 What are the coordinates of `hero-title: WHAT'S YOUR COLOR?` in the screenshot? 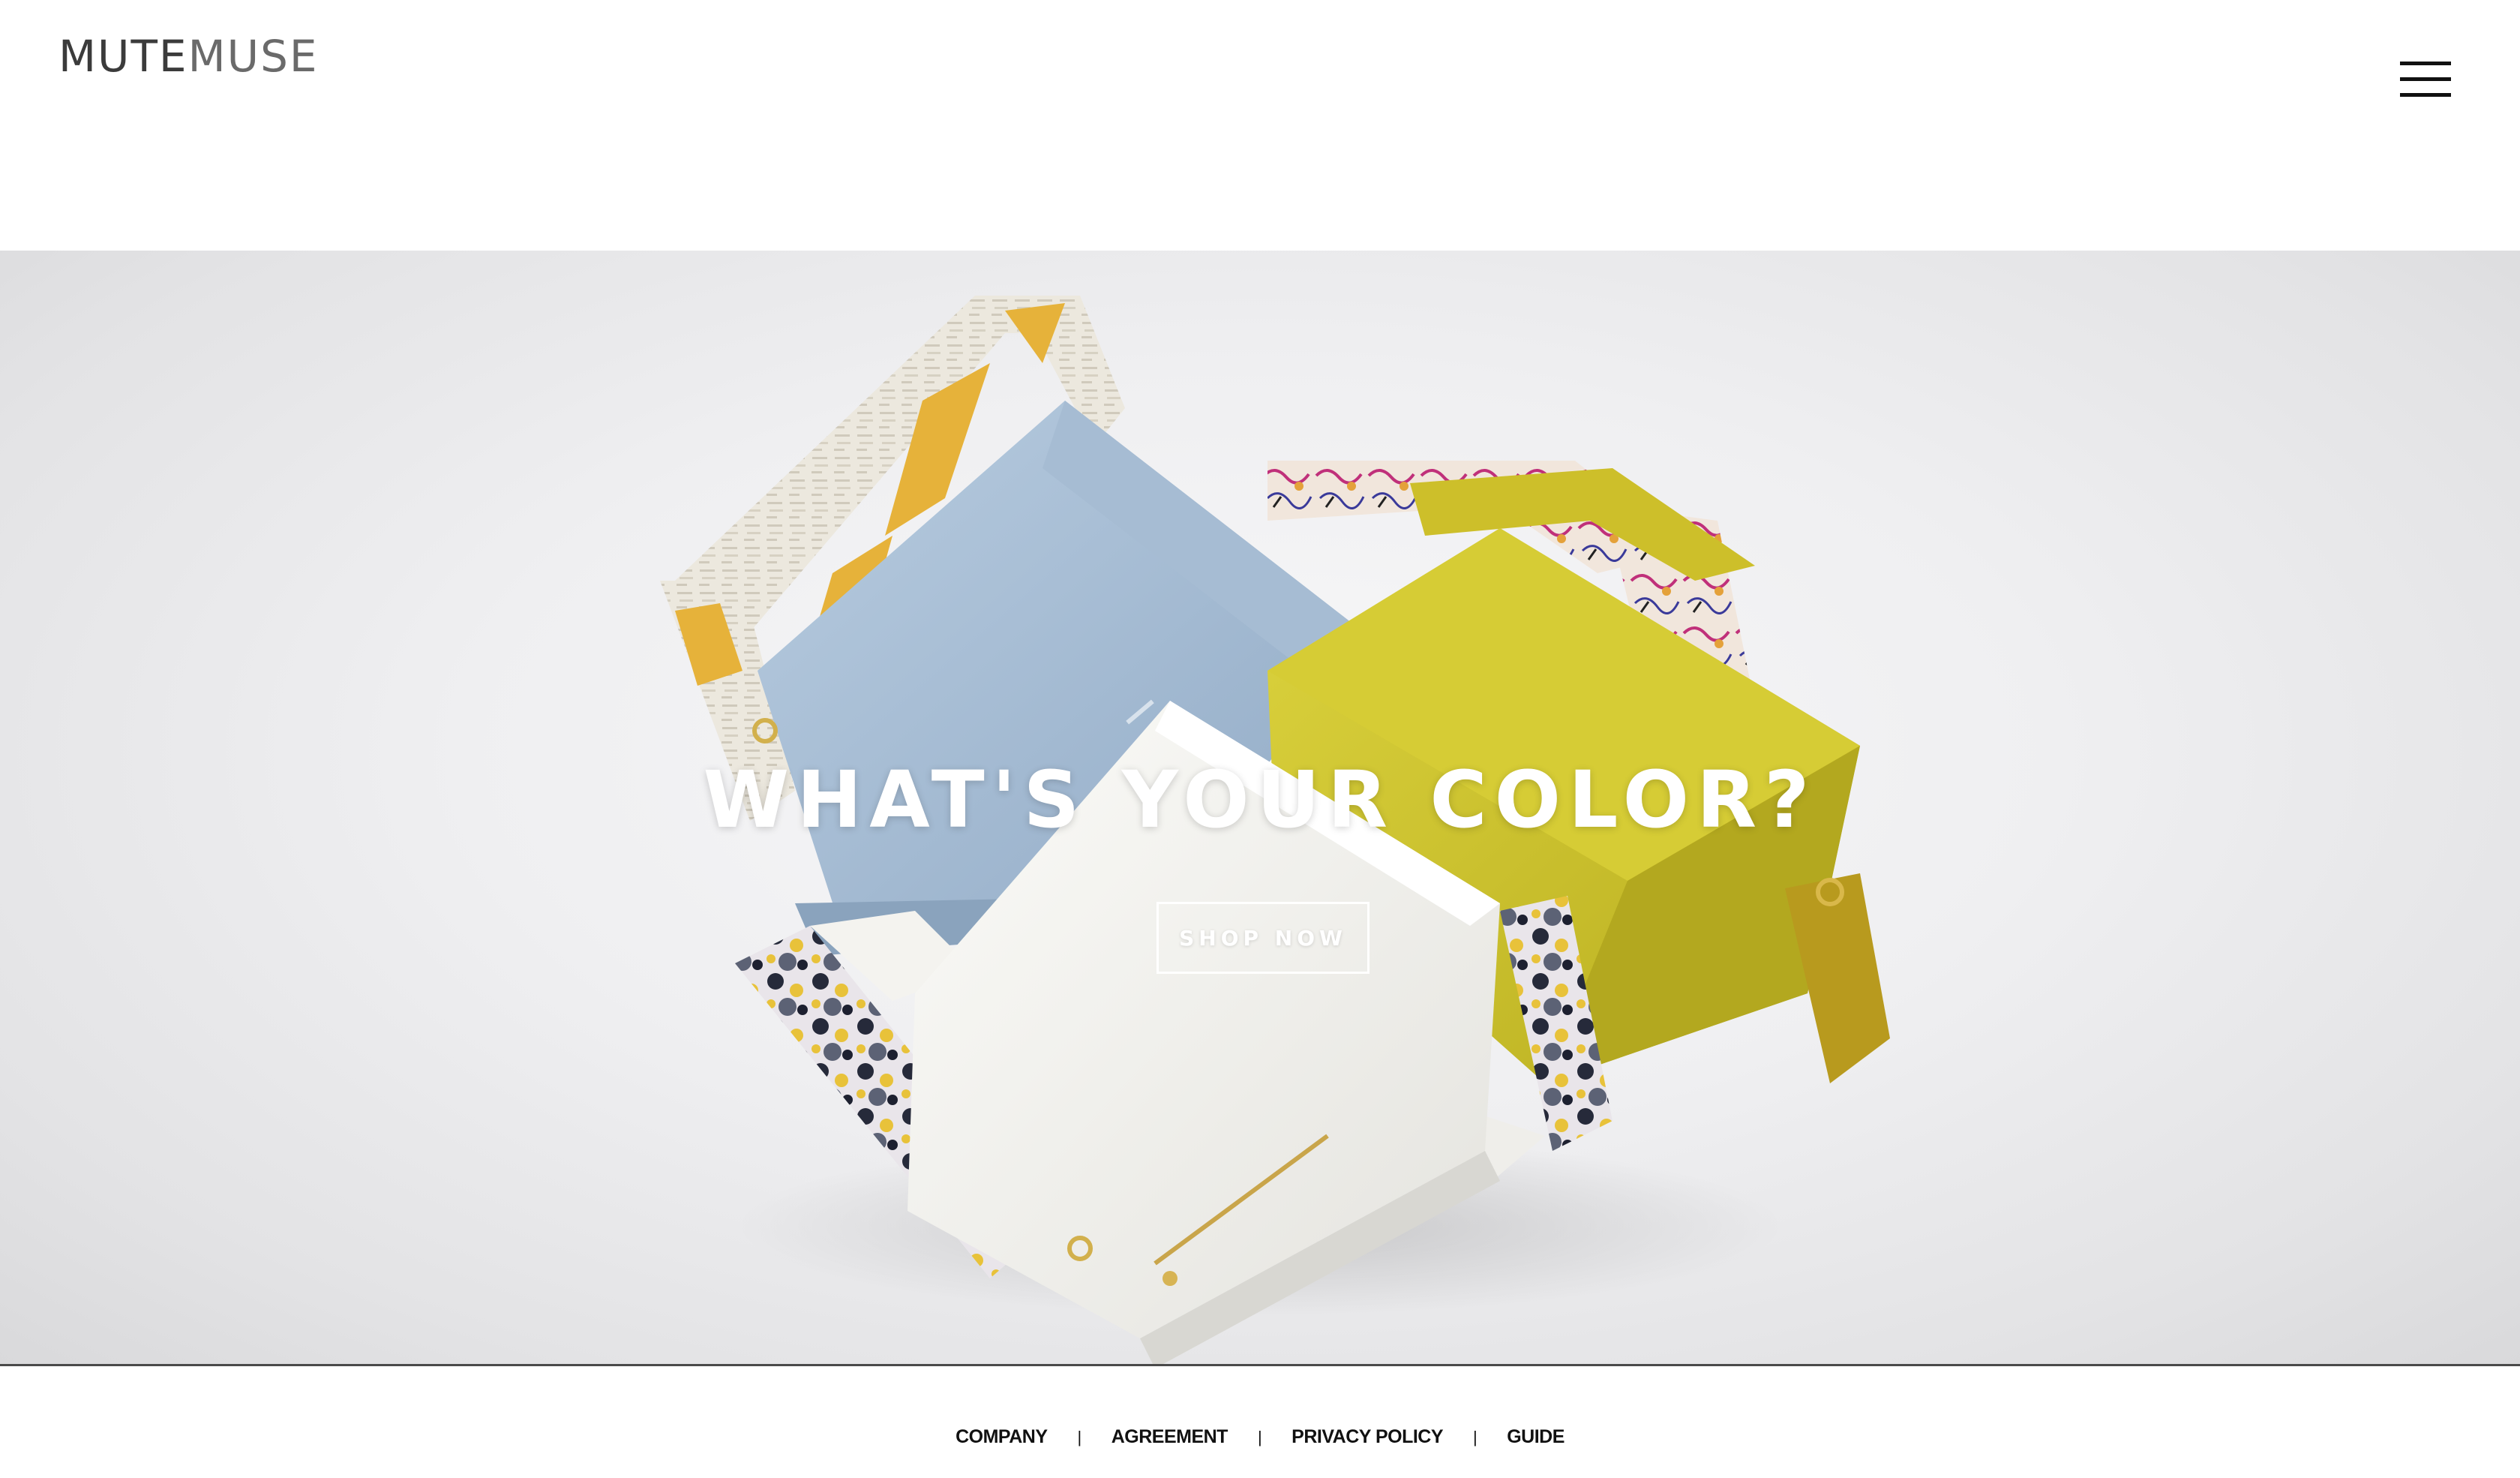 It's located at (1260, 800).